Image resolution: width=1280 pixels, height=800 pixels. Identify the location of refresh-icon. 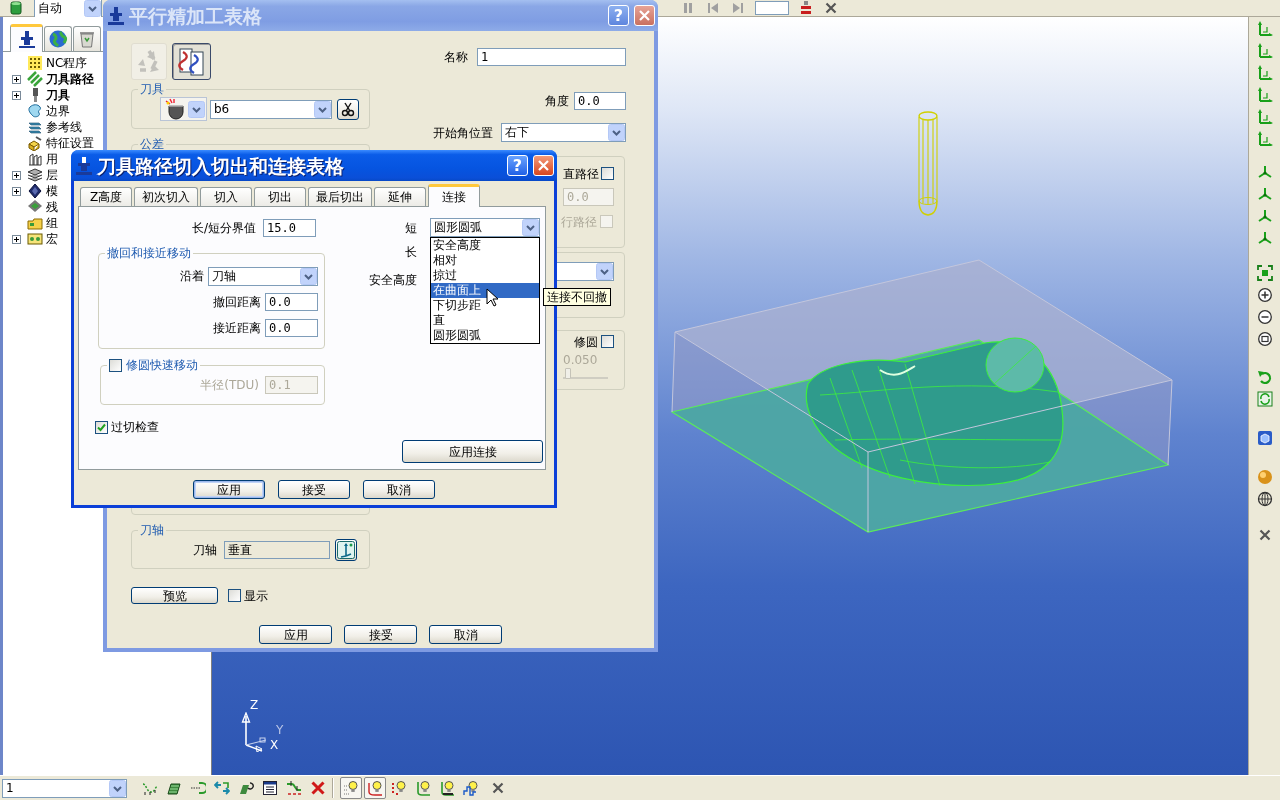
(1264, 399).